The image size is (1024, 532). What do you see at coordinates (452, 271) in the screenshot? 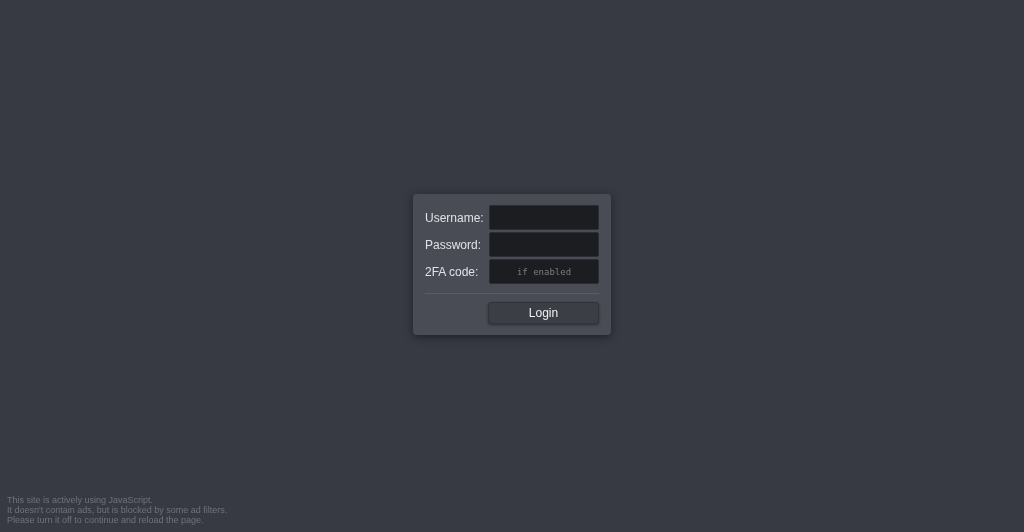
I see `field-label: 2FA code:` at bounding box center [452, 271].